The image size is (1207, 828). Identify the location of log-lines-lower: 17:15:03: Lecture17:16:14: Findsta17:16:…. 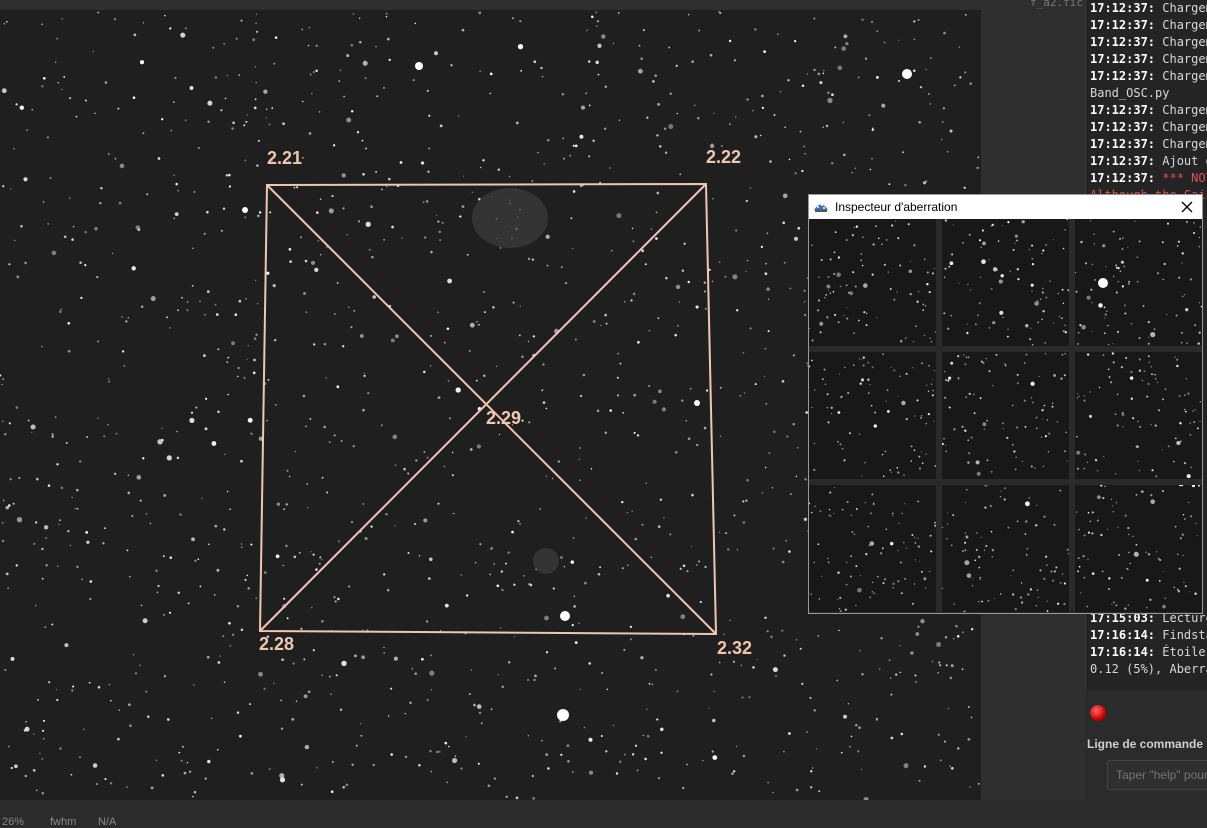
(1146, 644).